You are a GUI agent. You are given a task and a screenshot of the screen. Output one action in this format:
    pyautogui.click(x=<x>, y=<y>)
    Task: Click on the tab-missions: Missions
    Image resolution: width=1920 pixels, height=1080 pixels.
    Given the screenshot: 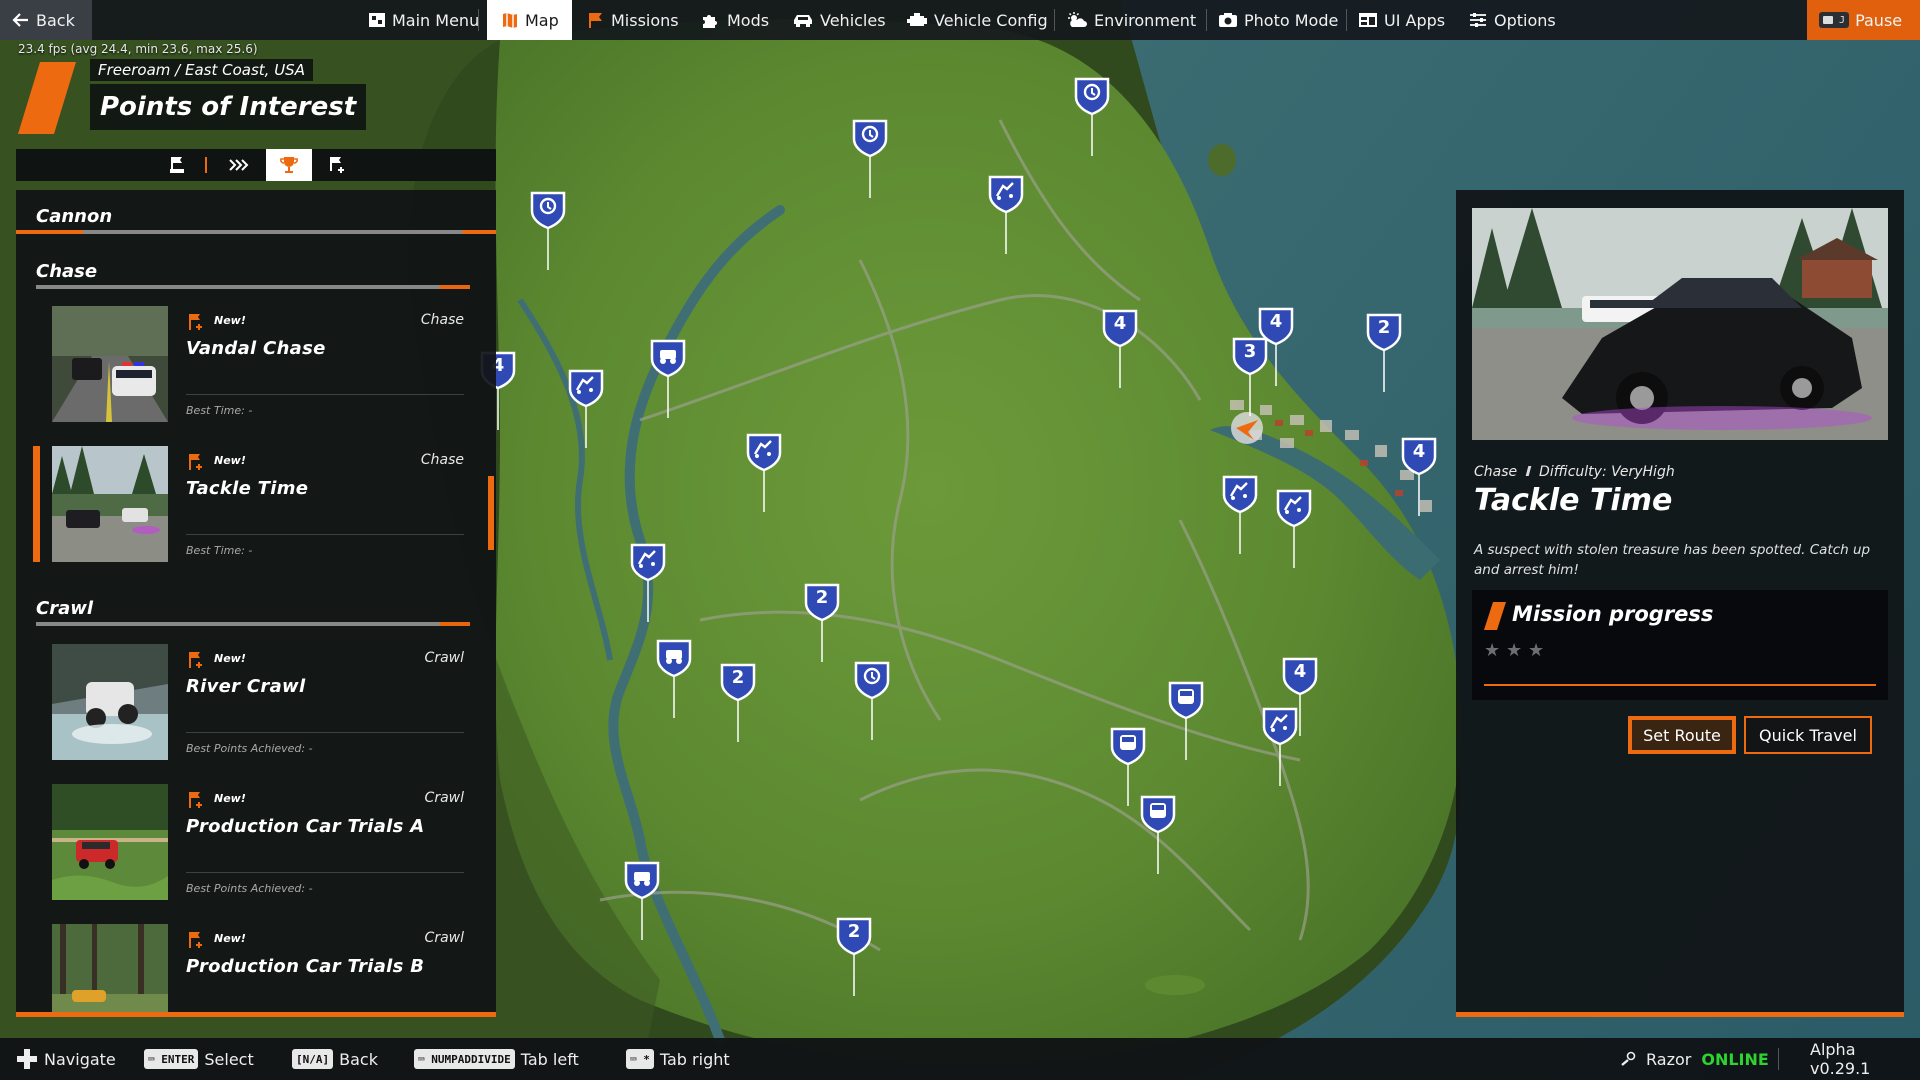 What is the action you would take?
    pyautogui.click(x=633, y=20)
    